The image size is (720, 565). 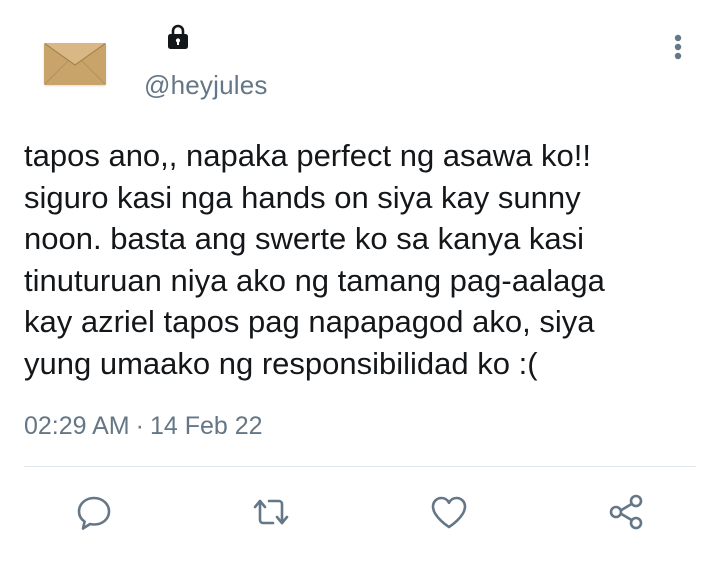 What do you see at coordinates (302, 197) in the screenshot?
I see `tweet-text-line: siguro kasi nga hands on siya kay sunny` at bounding box center [302, 197].